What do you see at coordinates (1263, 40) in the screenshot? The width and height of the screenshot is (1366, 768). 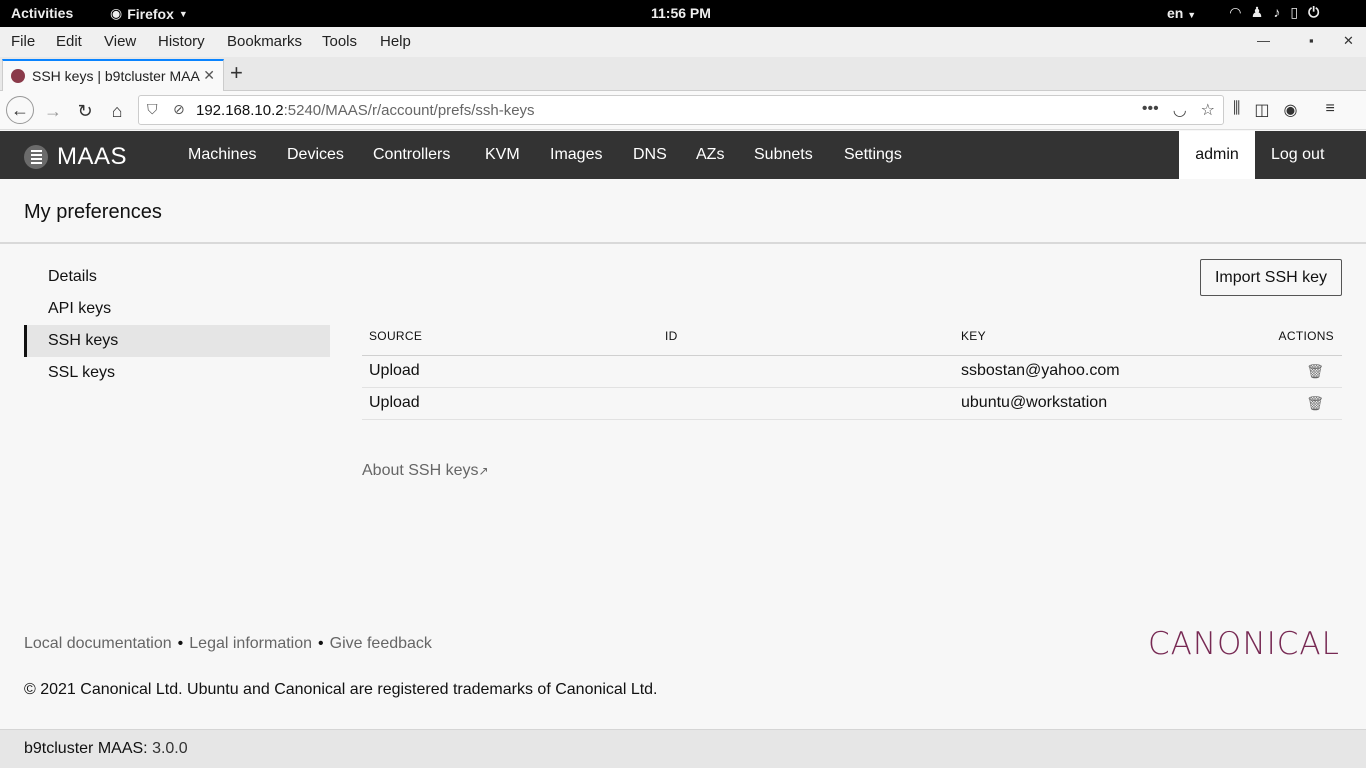 I see `minimize-icon: —` at bounding box center [1263, 40].